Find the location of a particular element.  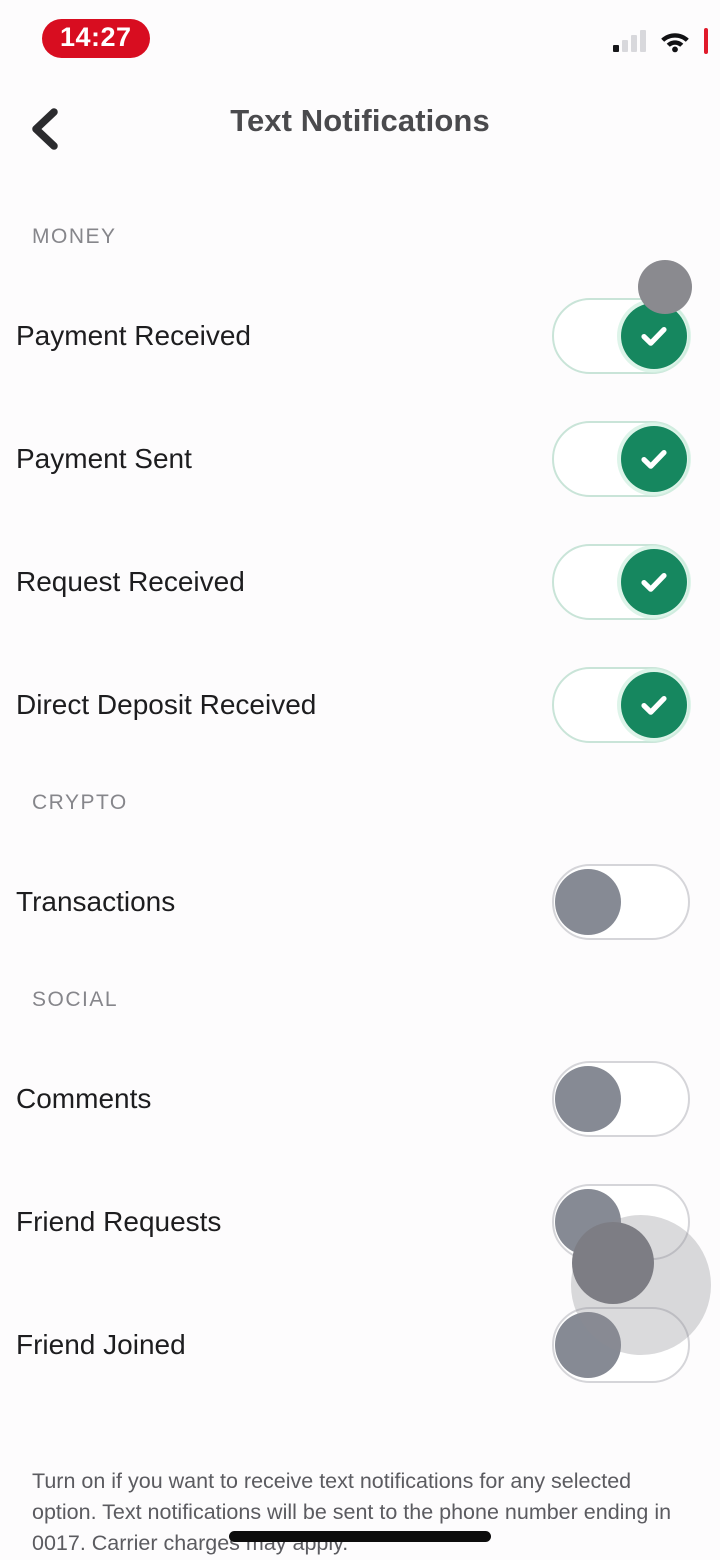

toggle-transactions is located at coordinates (621, 901).